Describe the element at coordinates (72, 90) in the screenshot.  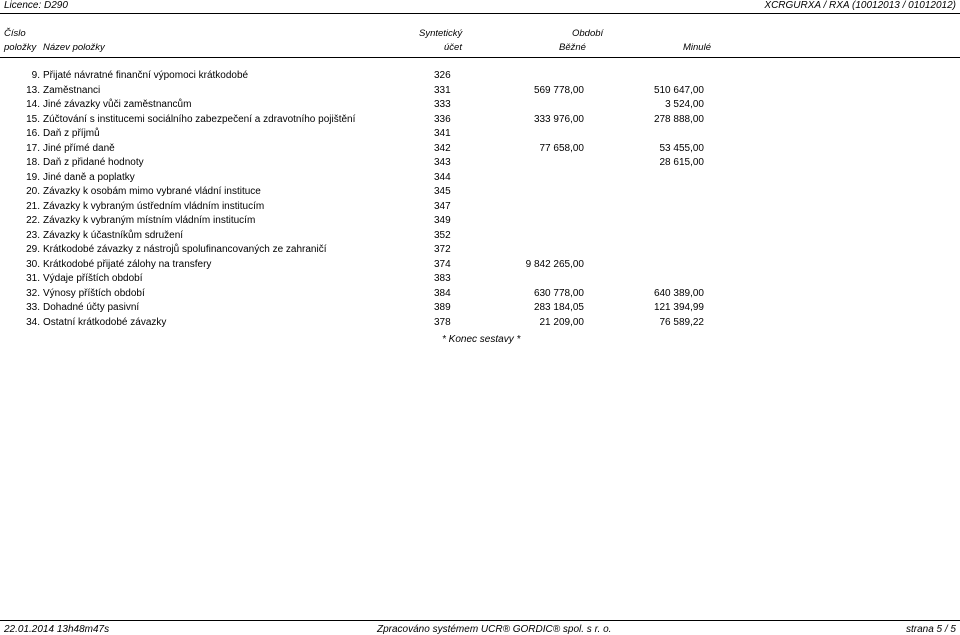
I see `row-name: Zaměstnanci` at that location.